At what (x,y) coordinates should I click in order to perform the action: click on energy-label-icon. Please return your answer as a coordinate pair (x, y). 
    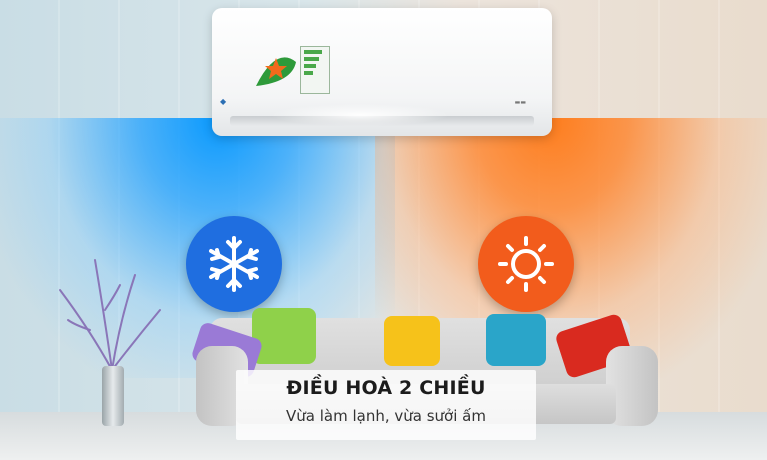
    Looking at the image, I should click on (315, 70).